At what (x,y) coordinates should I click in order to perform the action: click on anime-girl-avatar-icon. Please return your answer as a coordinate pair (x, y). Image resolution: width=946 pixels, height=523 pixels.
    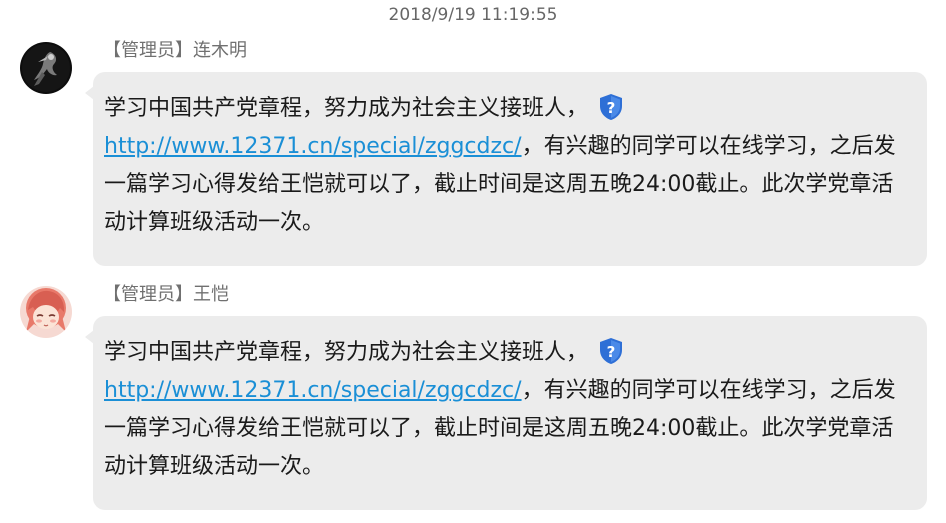
    Looking at the image, I should click on (46, 312).